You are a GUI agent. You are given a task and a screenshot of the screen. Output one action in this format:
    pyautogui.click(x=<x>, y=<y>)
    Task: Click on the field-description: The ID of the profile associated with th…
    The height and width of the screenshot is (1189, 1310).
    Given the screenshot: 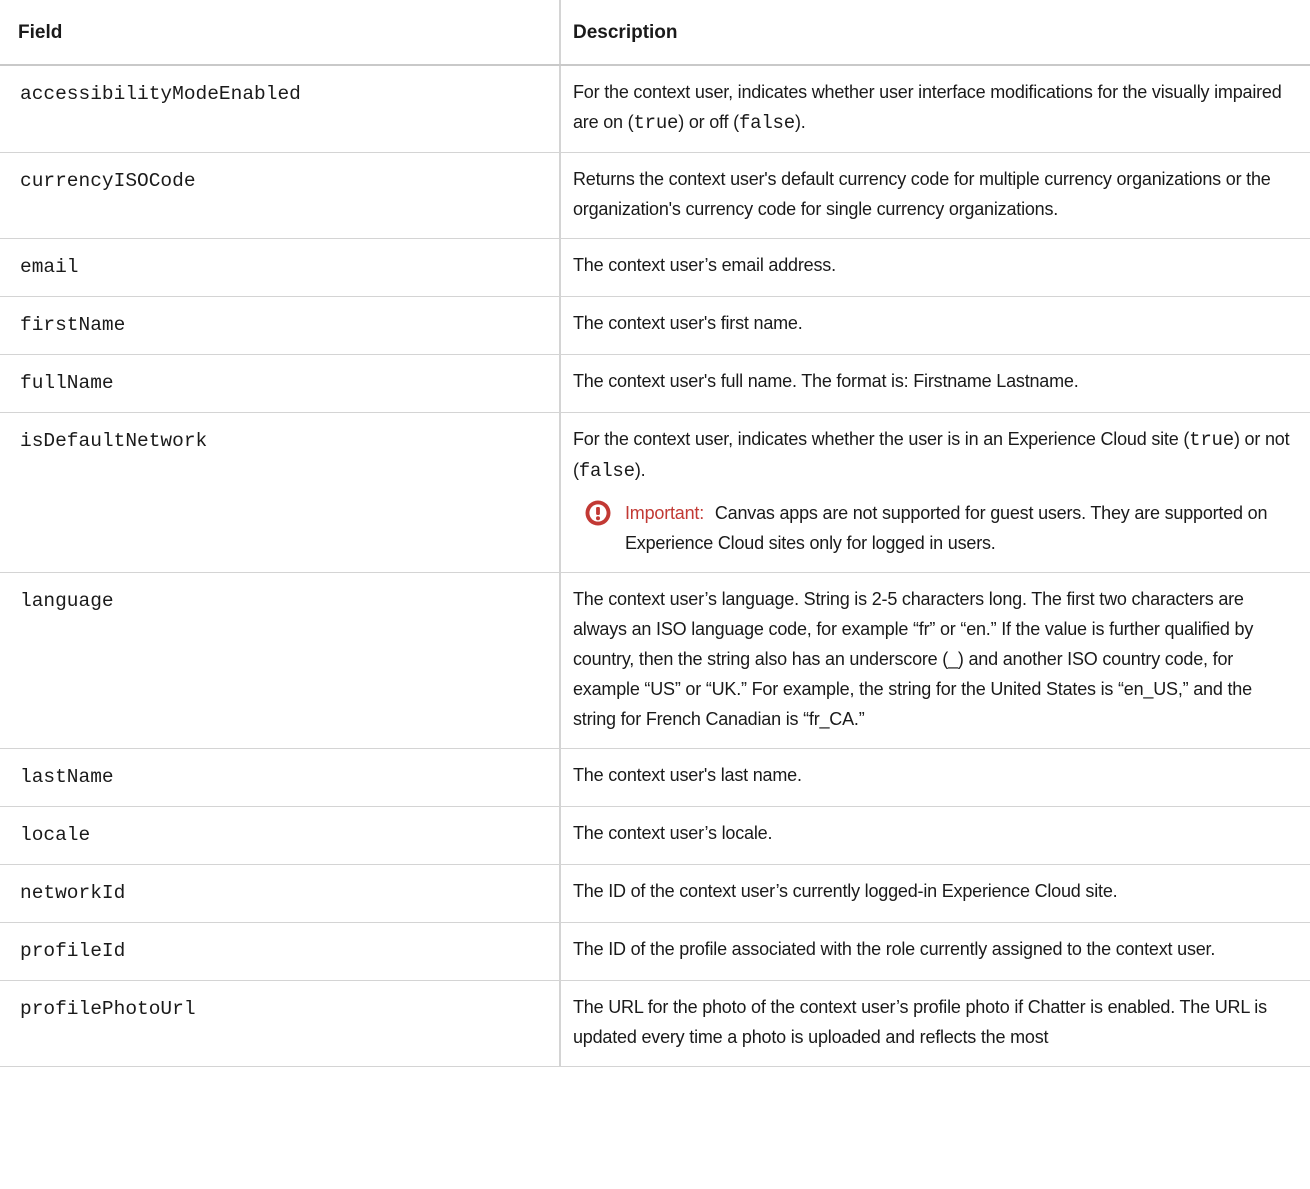 What is the action you would take?
    pyautogui.click(x=934, y=951)
    